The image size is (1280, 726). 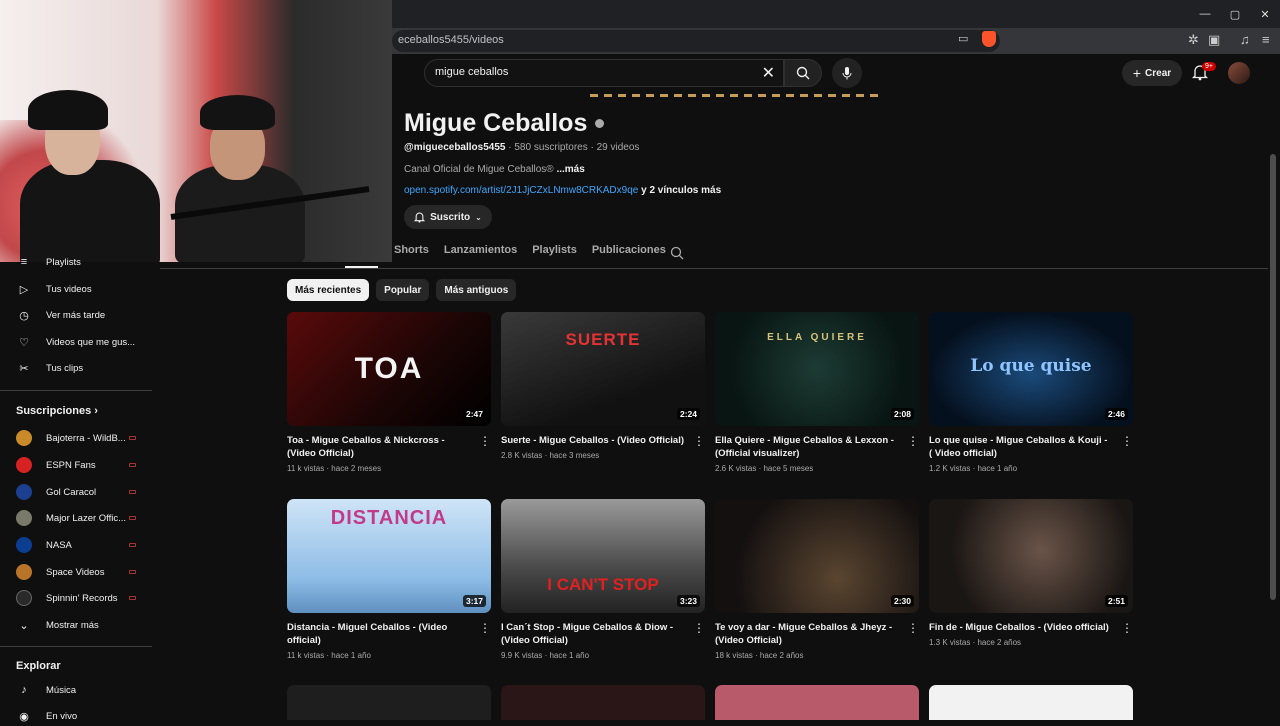 I want to click on chip-oldest: Más antiguos, so click(x=476, y=290).